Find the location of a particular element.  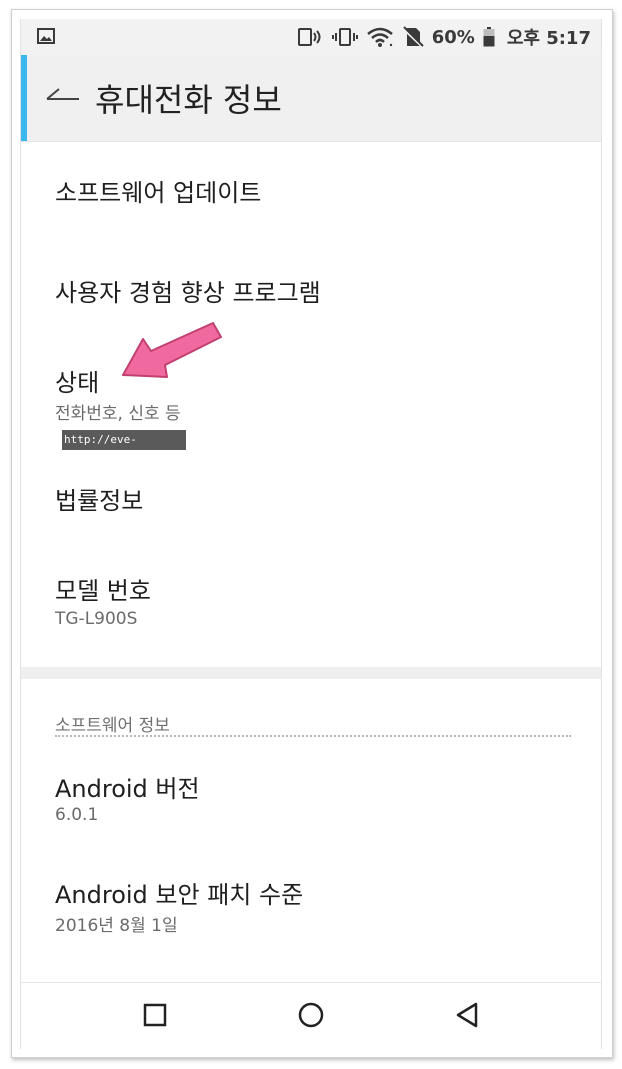

item-subtitle: 6.0.1 is located at coordinates (77, 815).